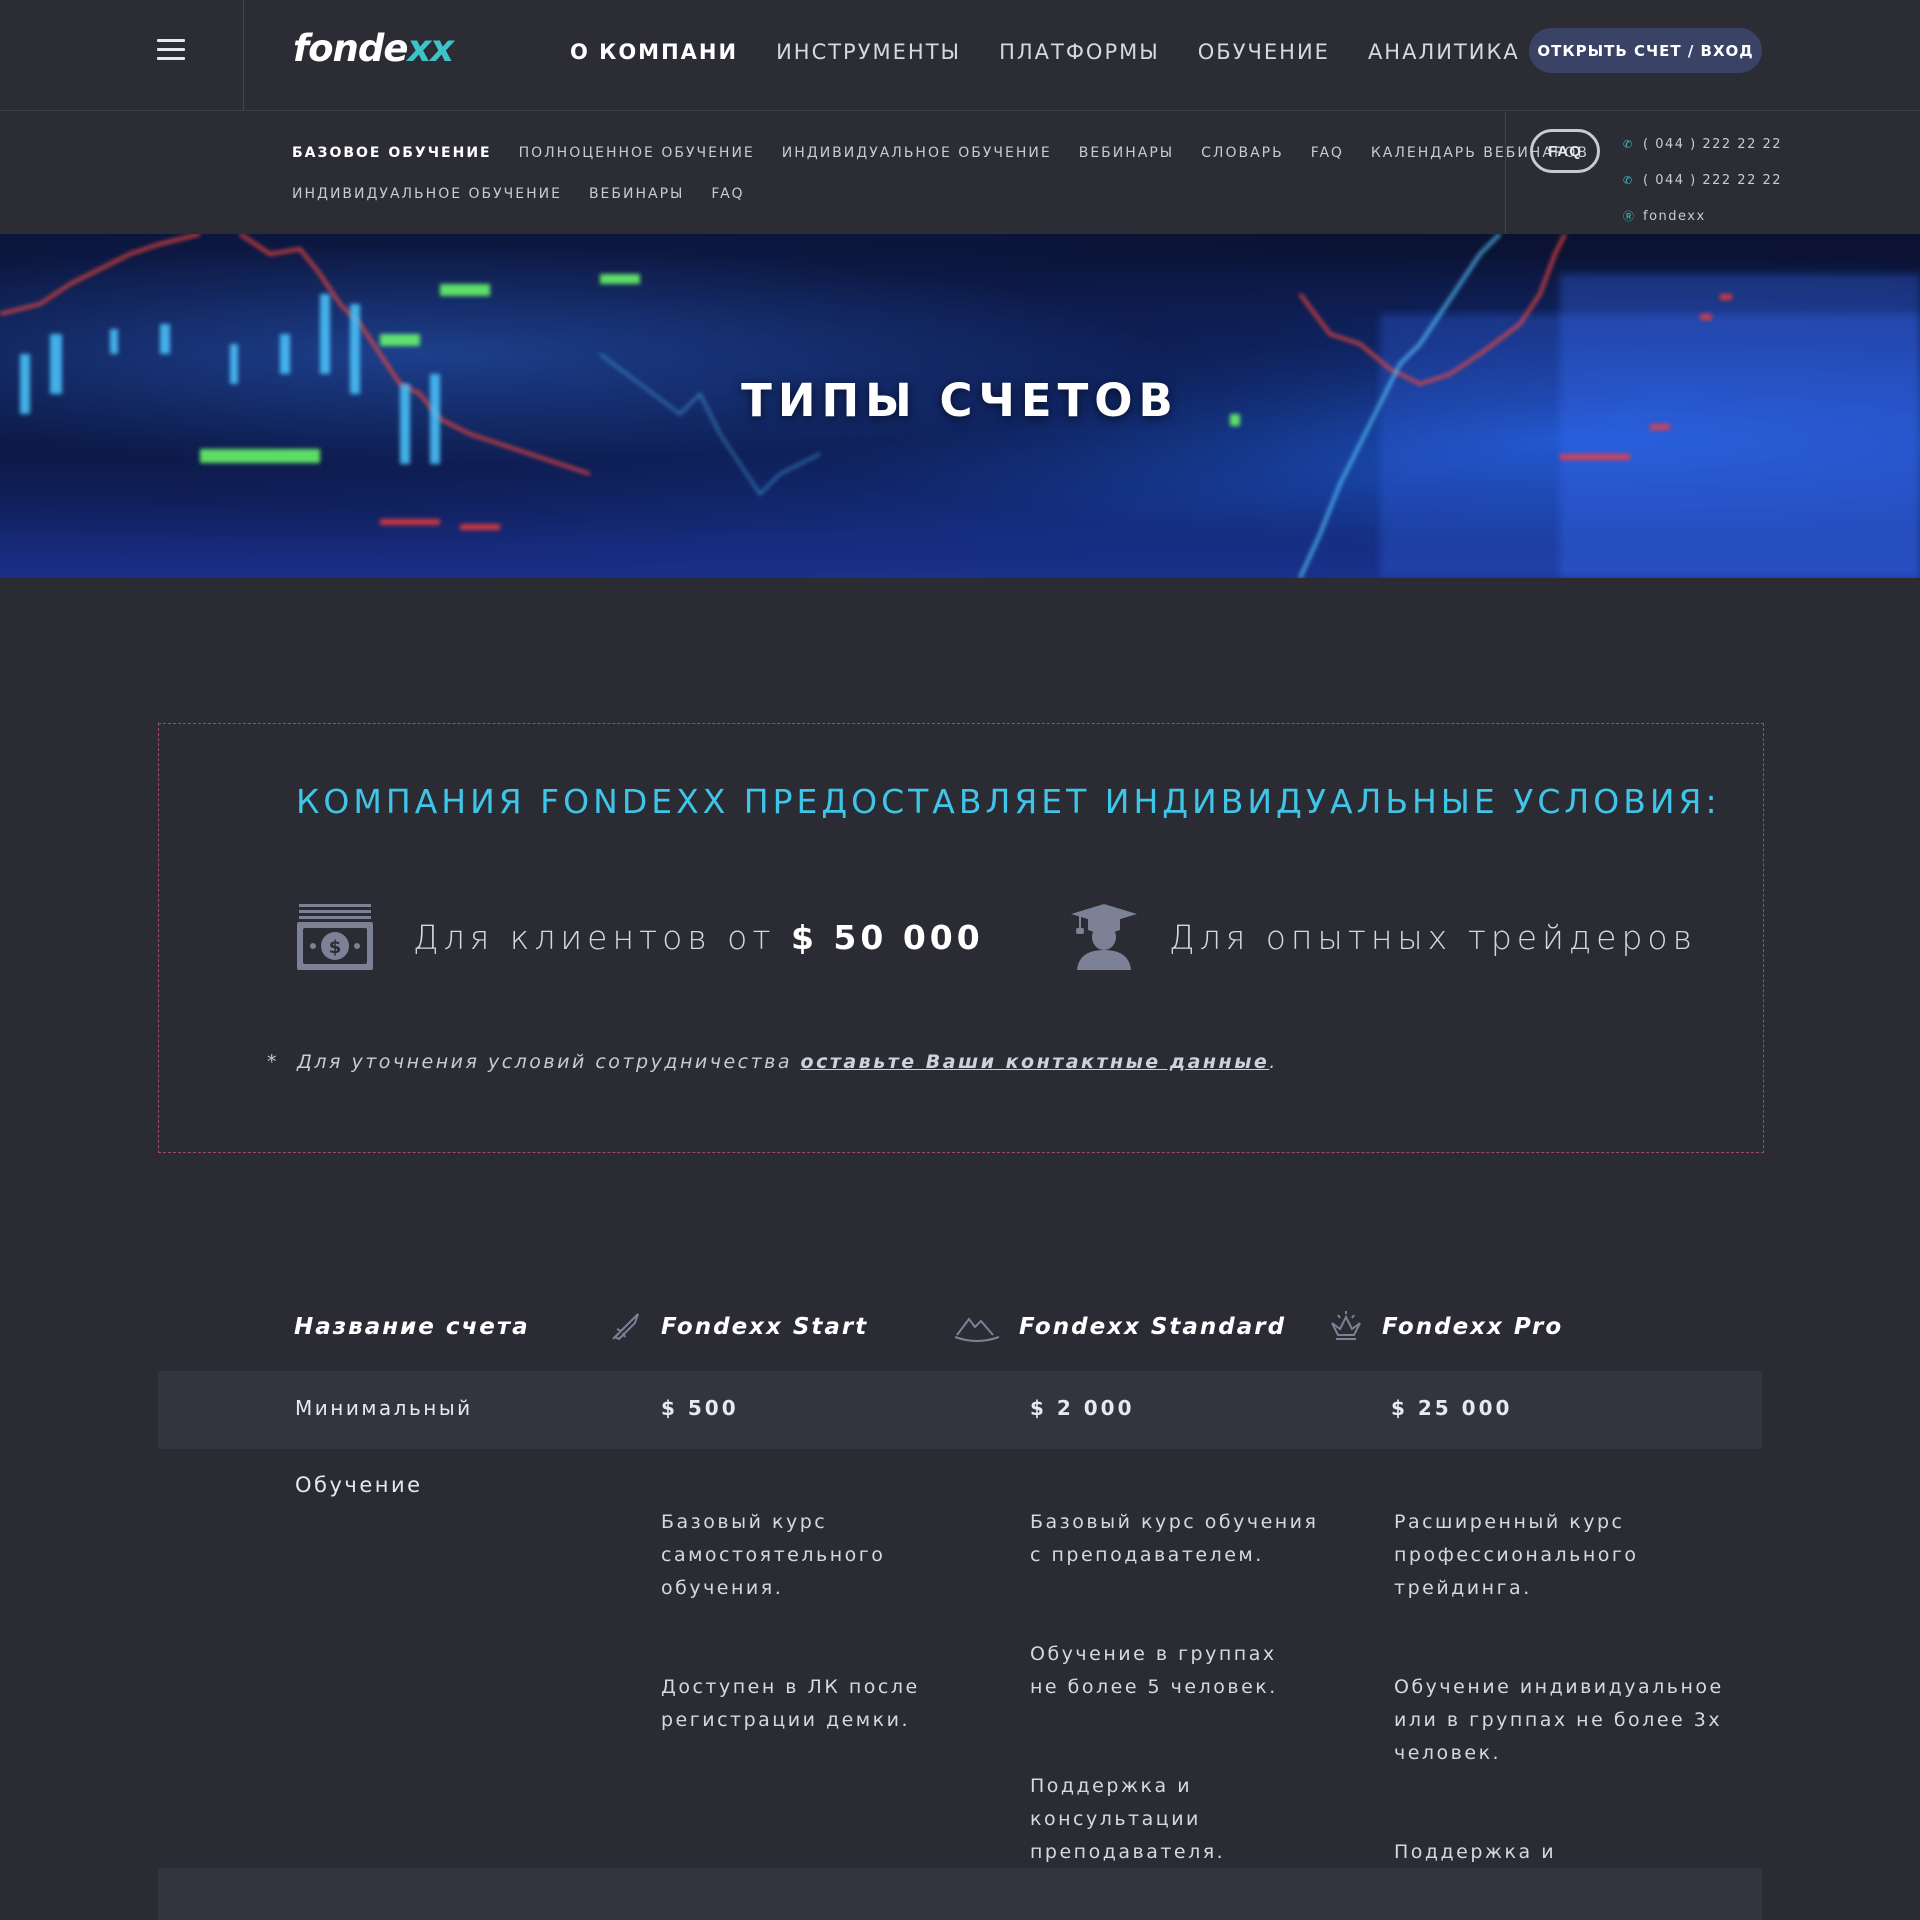 Image resolution: width=1920 pixels, height=1920 pixels. Describe the element at coordinates (1712, 144) in the screenshot. I see `phone-link-1: ( 044 ) 222 22 22` at that location.